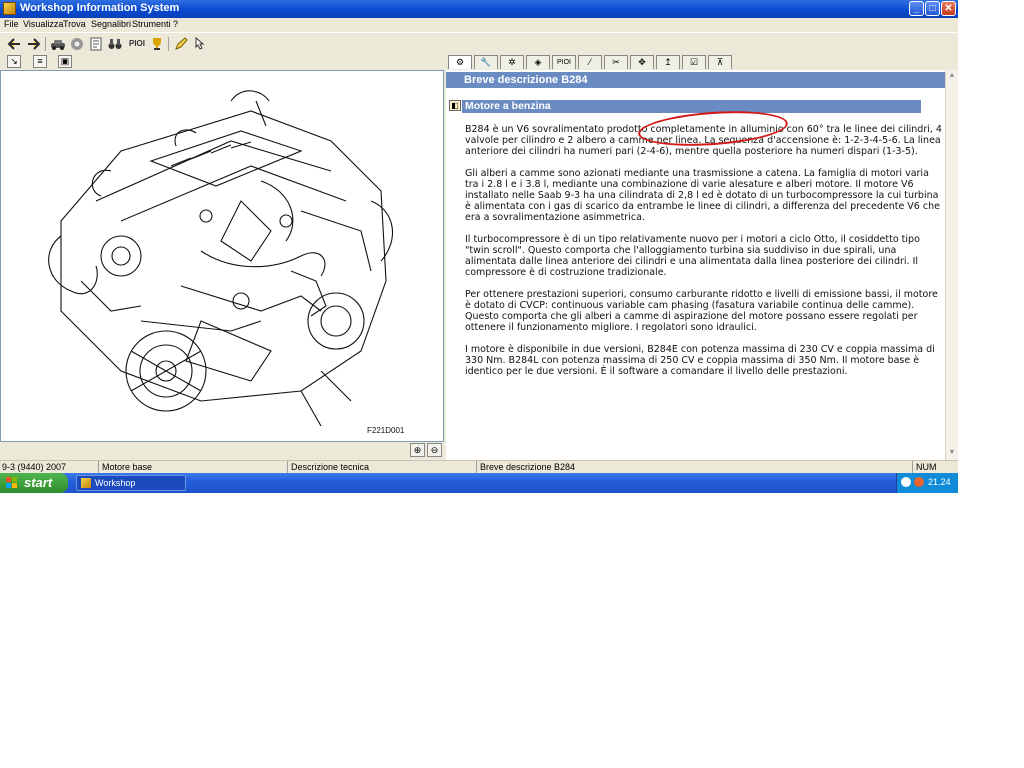 This screenshot has height=768, width=1024. What do you see at coordinates (65, 61) in the screenshot?
I see `image-icon: ▣` at bounding box center [65, 61].